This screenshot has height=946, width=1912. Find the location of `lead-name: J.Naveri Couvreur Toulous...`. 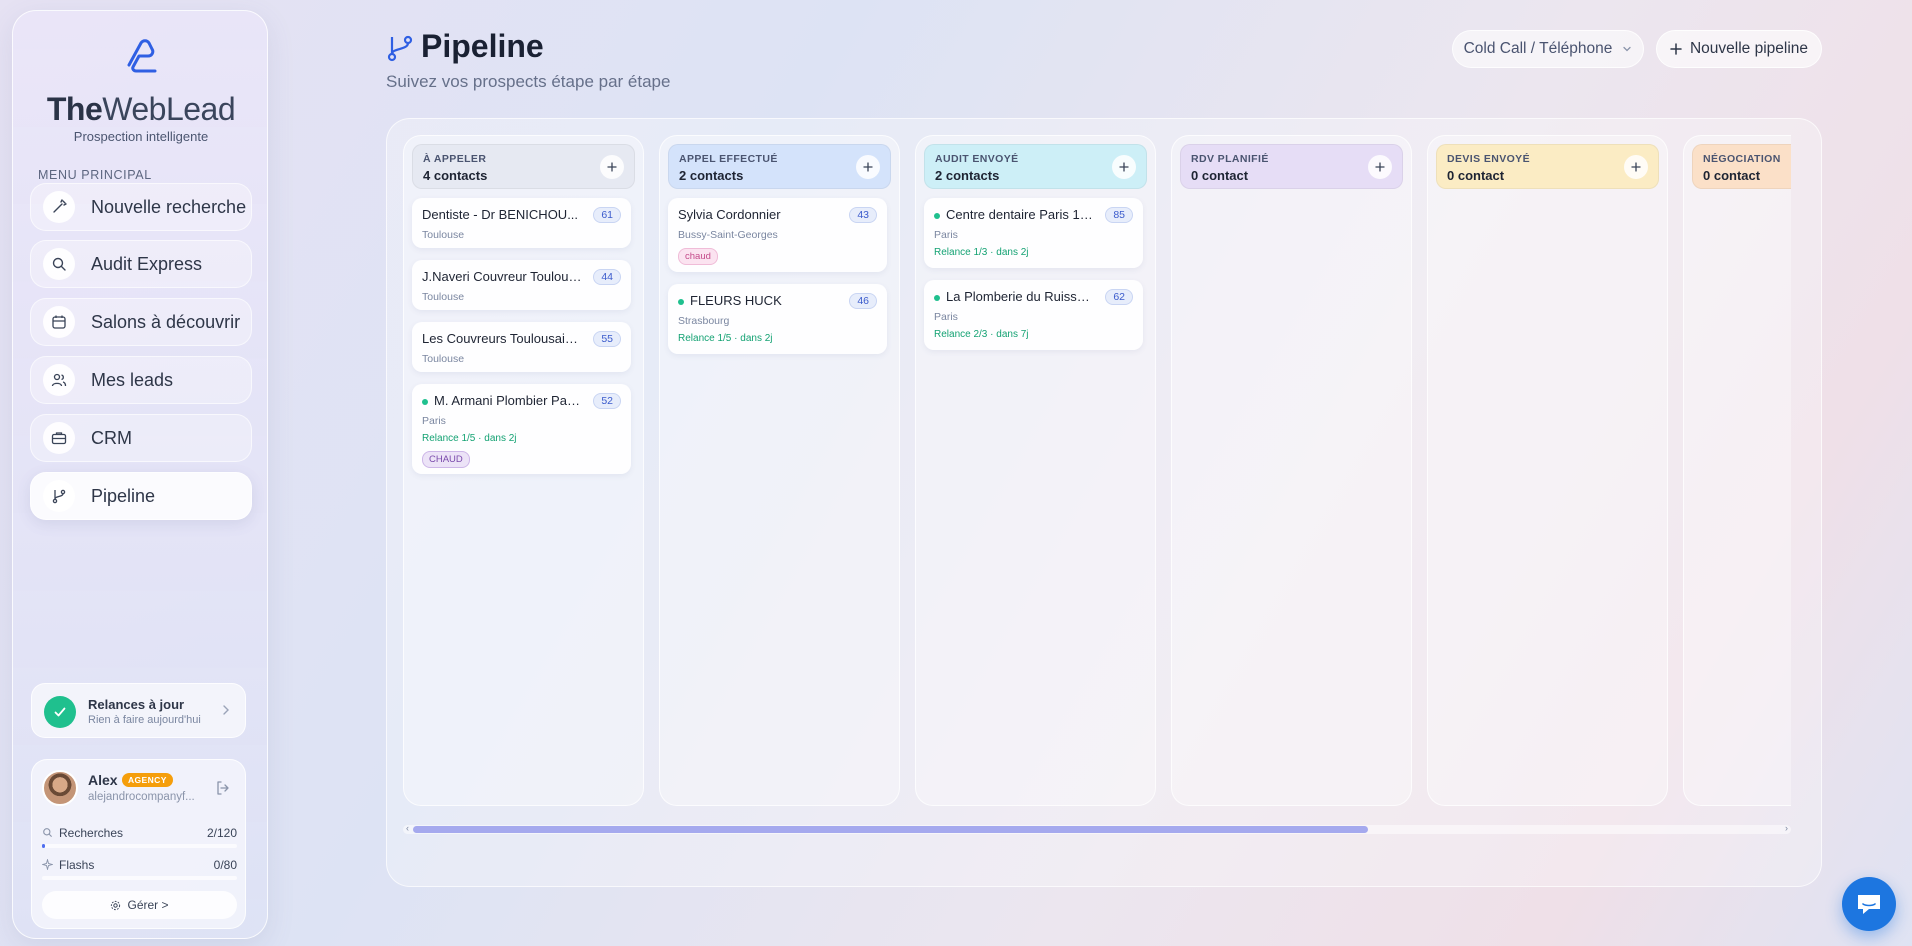

lead-name: J.Naveri Couvreur Toulous... is located at coordinates (502, 276).